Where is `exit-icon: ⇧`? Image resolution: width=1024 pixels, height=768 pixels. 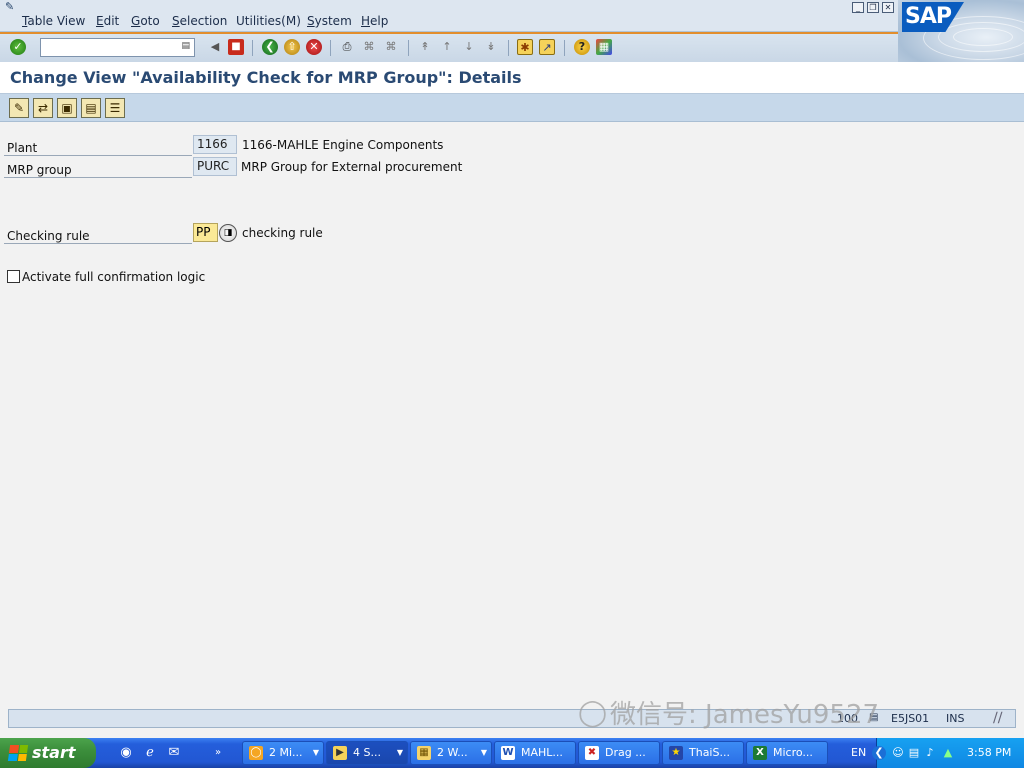 exit-icon: ⇧ is located at coordinates (292, 47).